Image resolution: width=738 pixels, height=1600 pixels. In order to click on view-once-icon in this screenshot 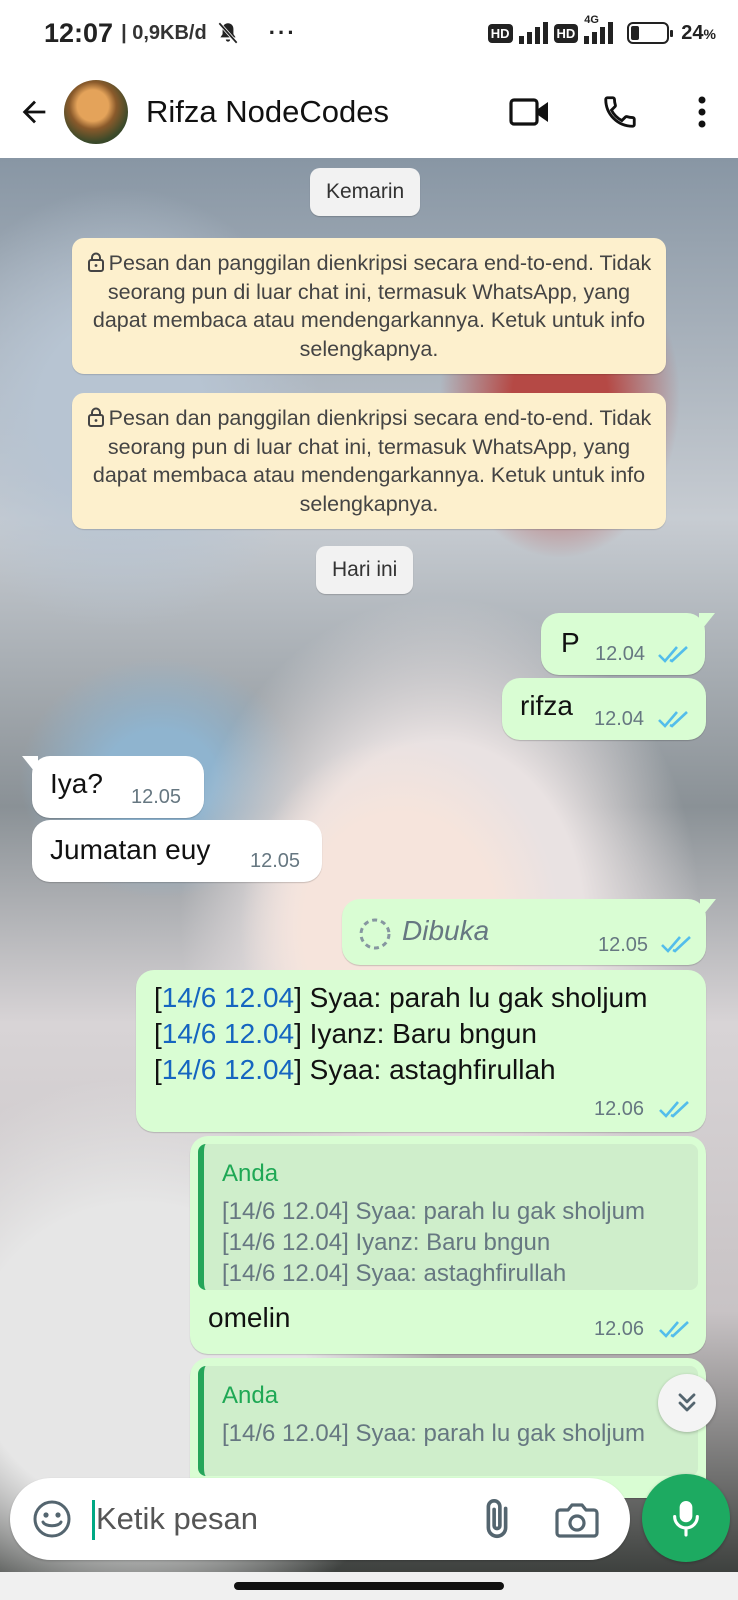, I will do `click(375, 934)`.